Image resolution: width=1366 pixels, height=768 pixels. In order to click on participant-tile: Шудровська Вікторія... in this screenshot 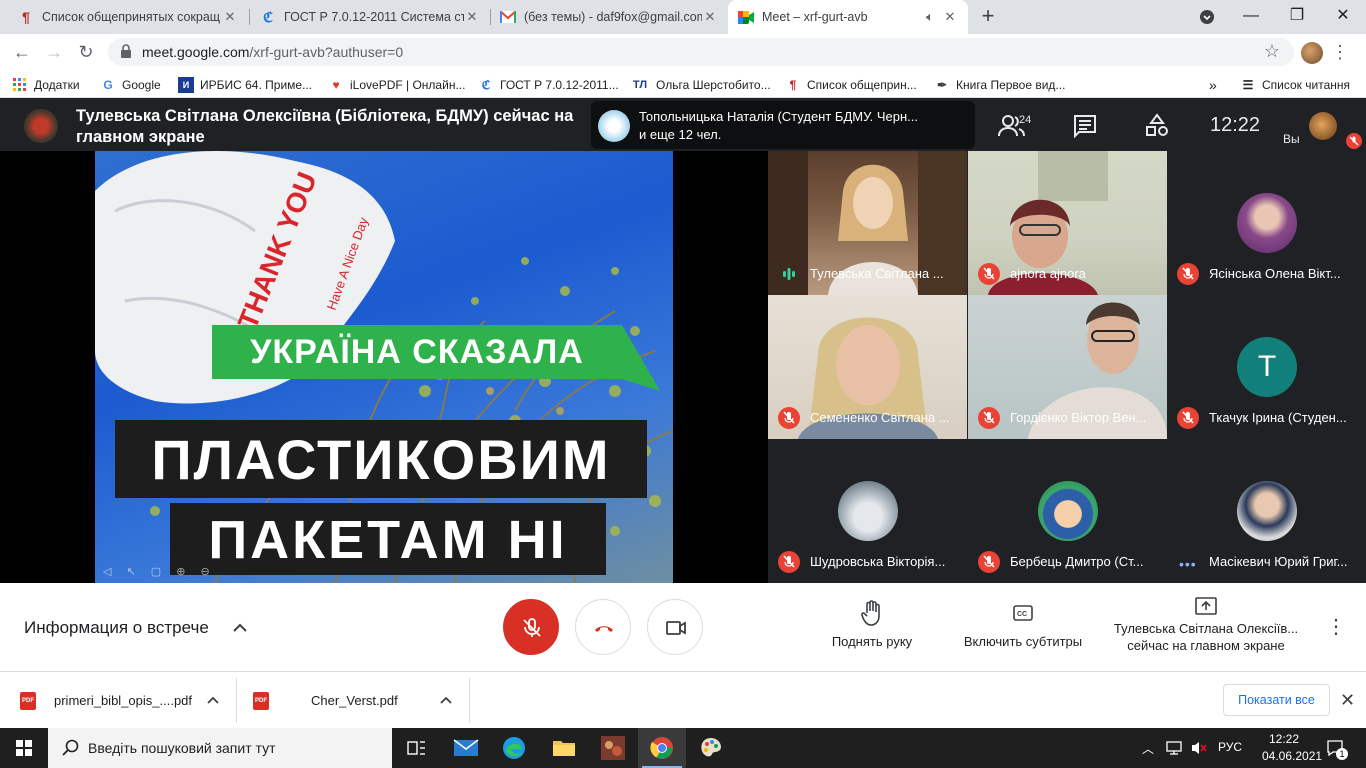, I will do `click(867, 511)`.